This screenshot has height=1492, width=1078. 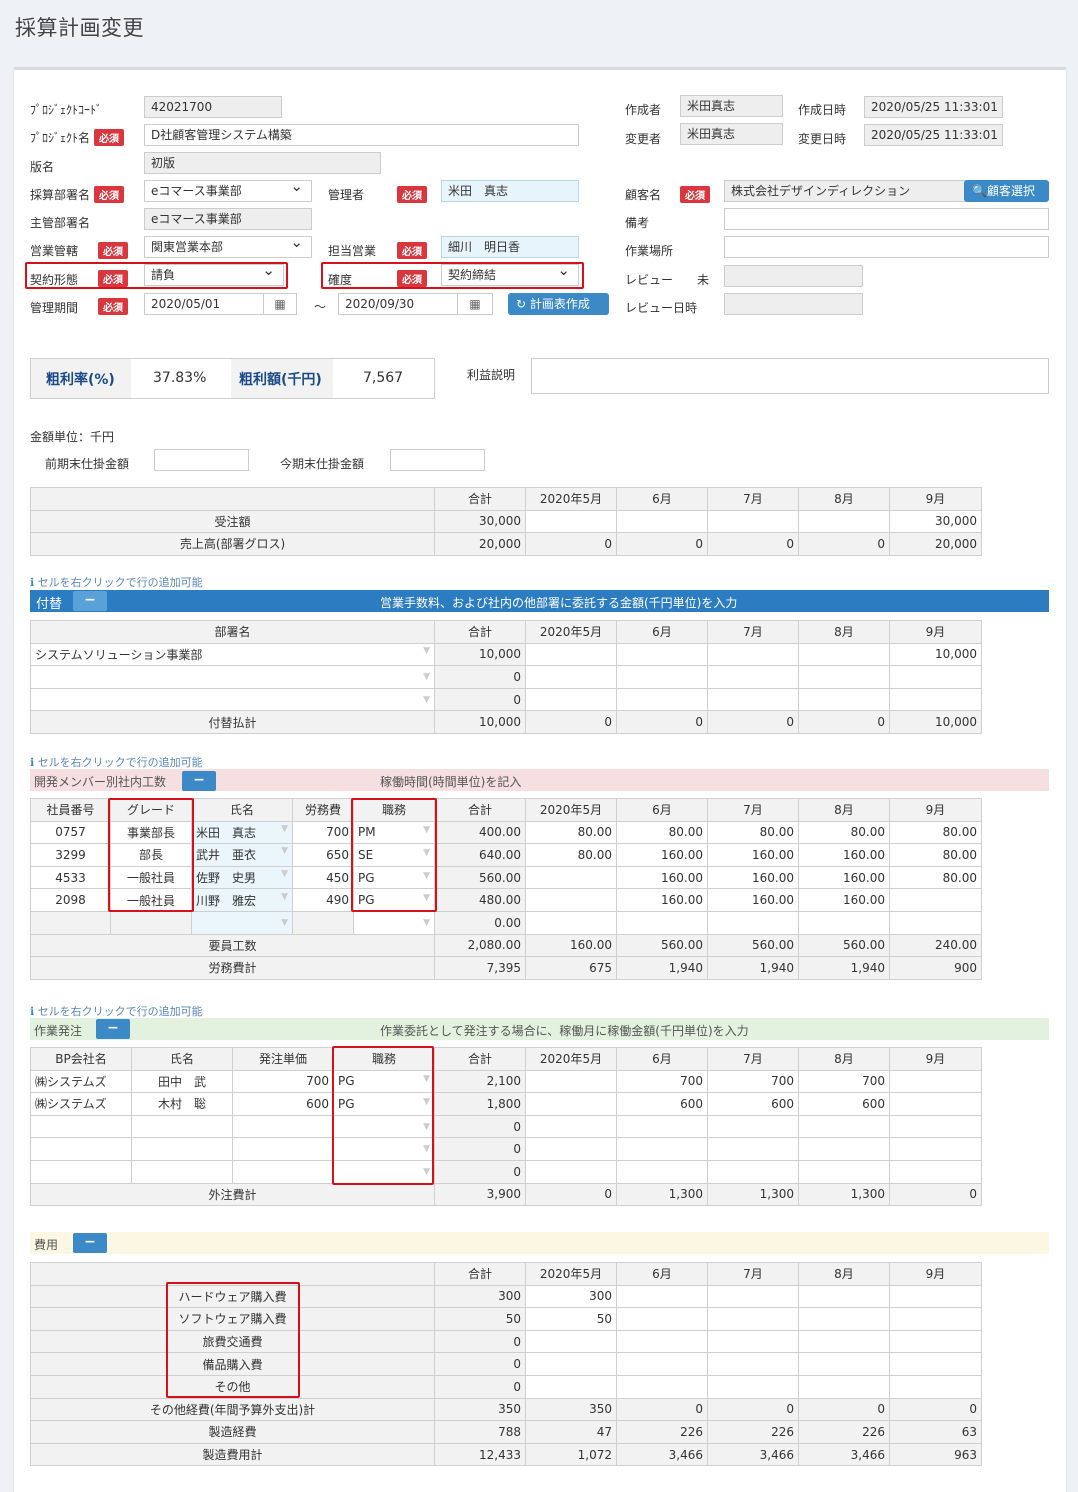 What do you see at coordinates (886, 219) in the screenshot?
I see `note-input` at bounding box center [886, 219].